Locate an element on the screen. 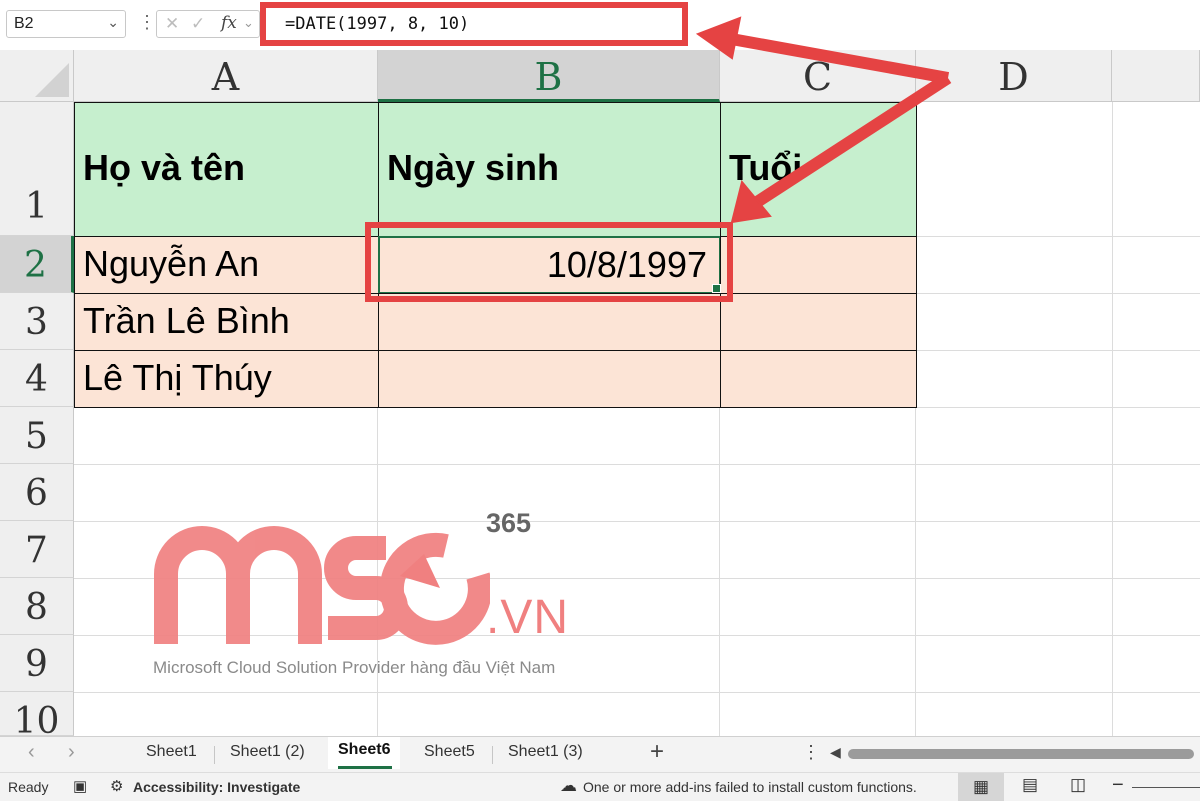 The image size is (1200, 801). watermark-365: 365 is located at coordinates (509, 523).